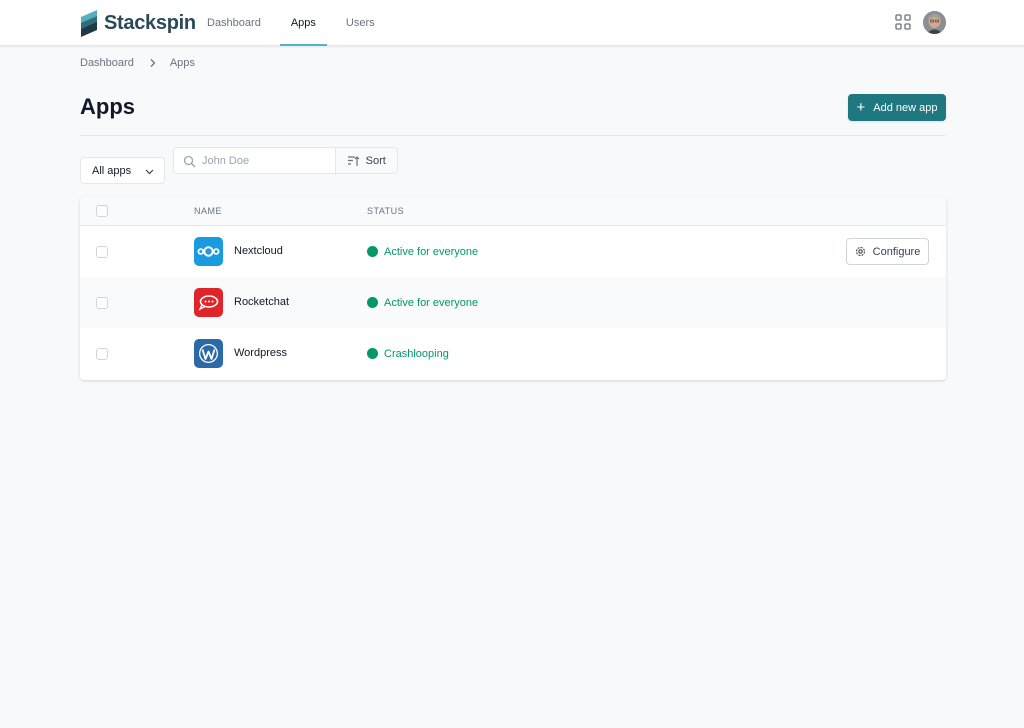  I want to click on main-nav: Dashboard Apps Users, so click(295, 23).